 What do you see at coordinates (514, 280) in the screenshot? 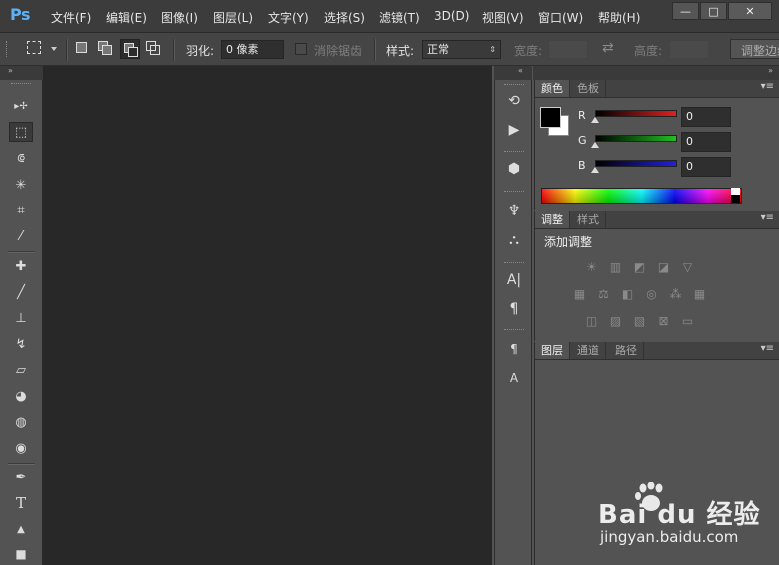
I see `character-panel-button: A|` at bounding box center [514, 280].